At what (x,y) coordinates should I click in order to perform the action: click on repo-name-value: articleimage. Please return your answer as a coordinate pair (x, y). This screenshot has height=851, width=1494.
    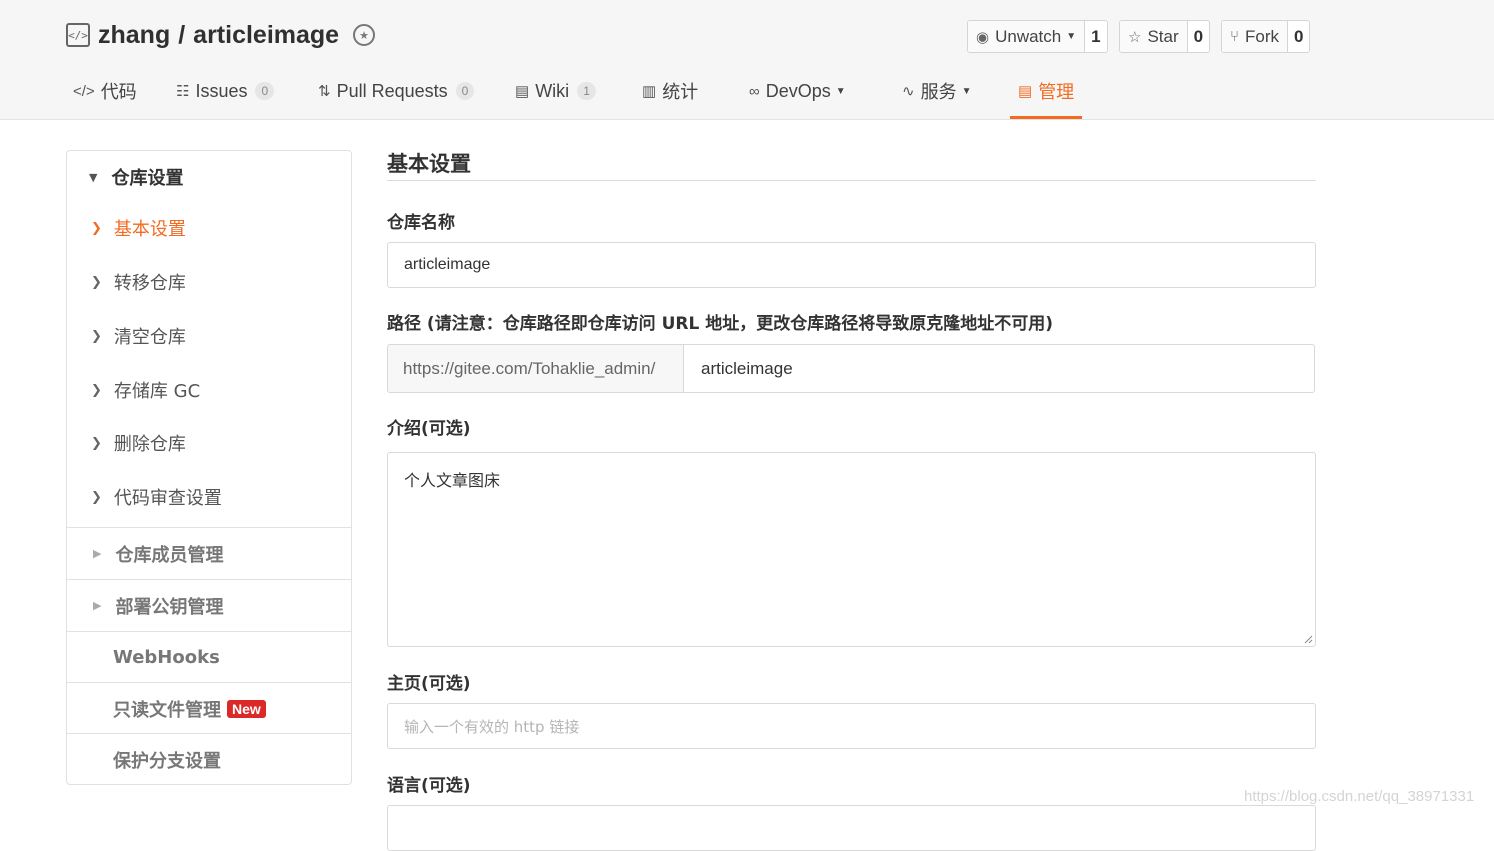
    Looking at the image, I should click on (447, 264).